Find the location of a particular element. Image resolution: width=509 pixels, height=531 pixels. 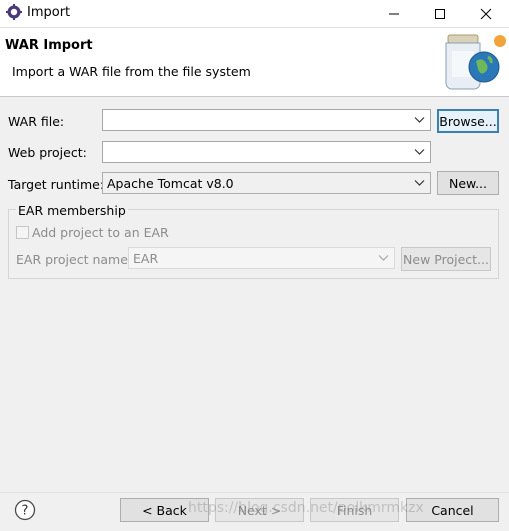

footer-divider is located at coordinates (254, 492).